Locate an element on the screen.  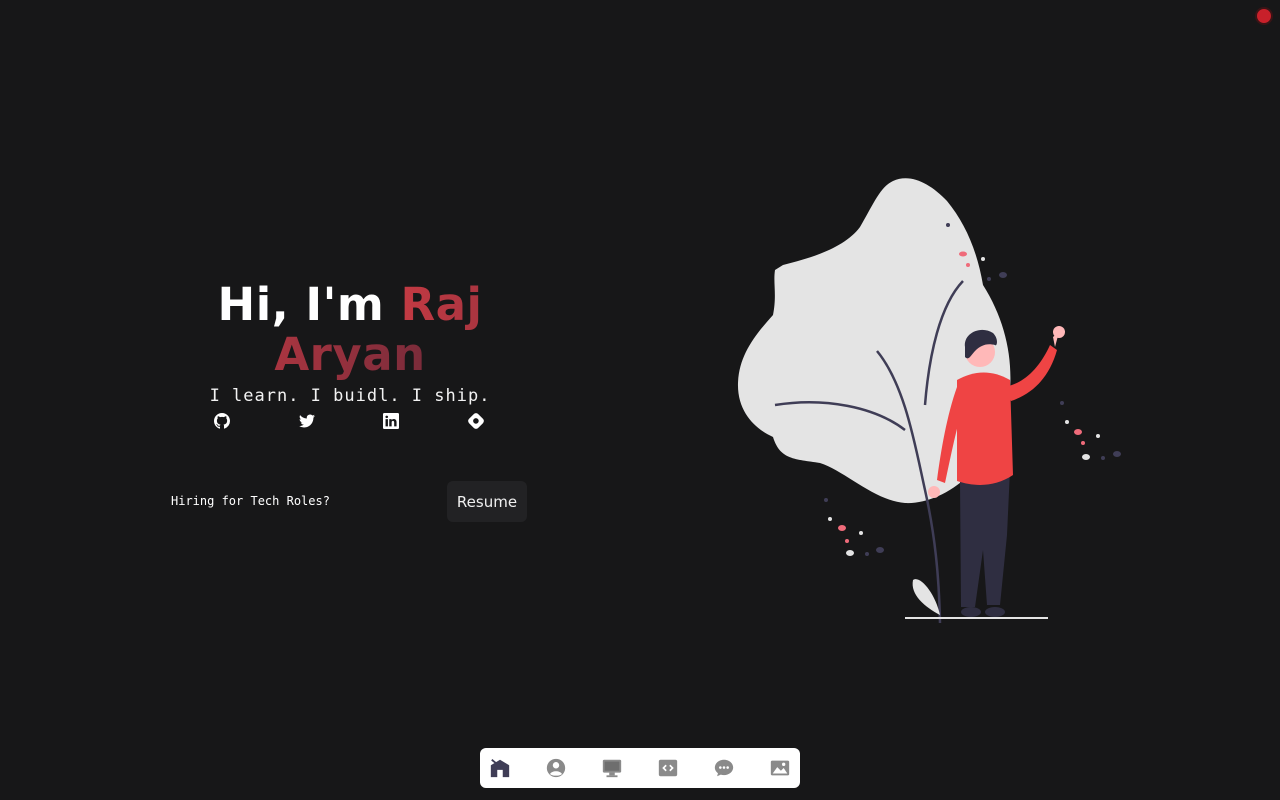
dock-projects is located at coordinates (612, 768).